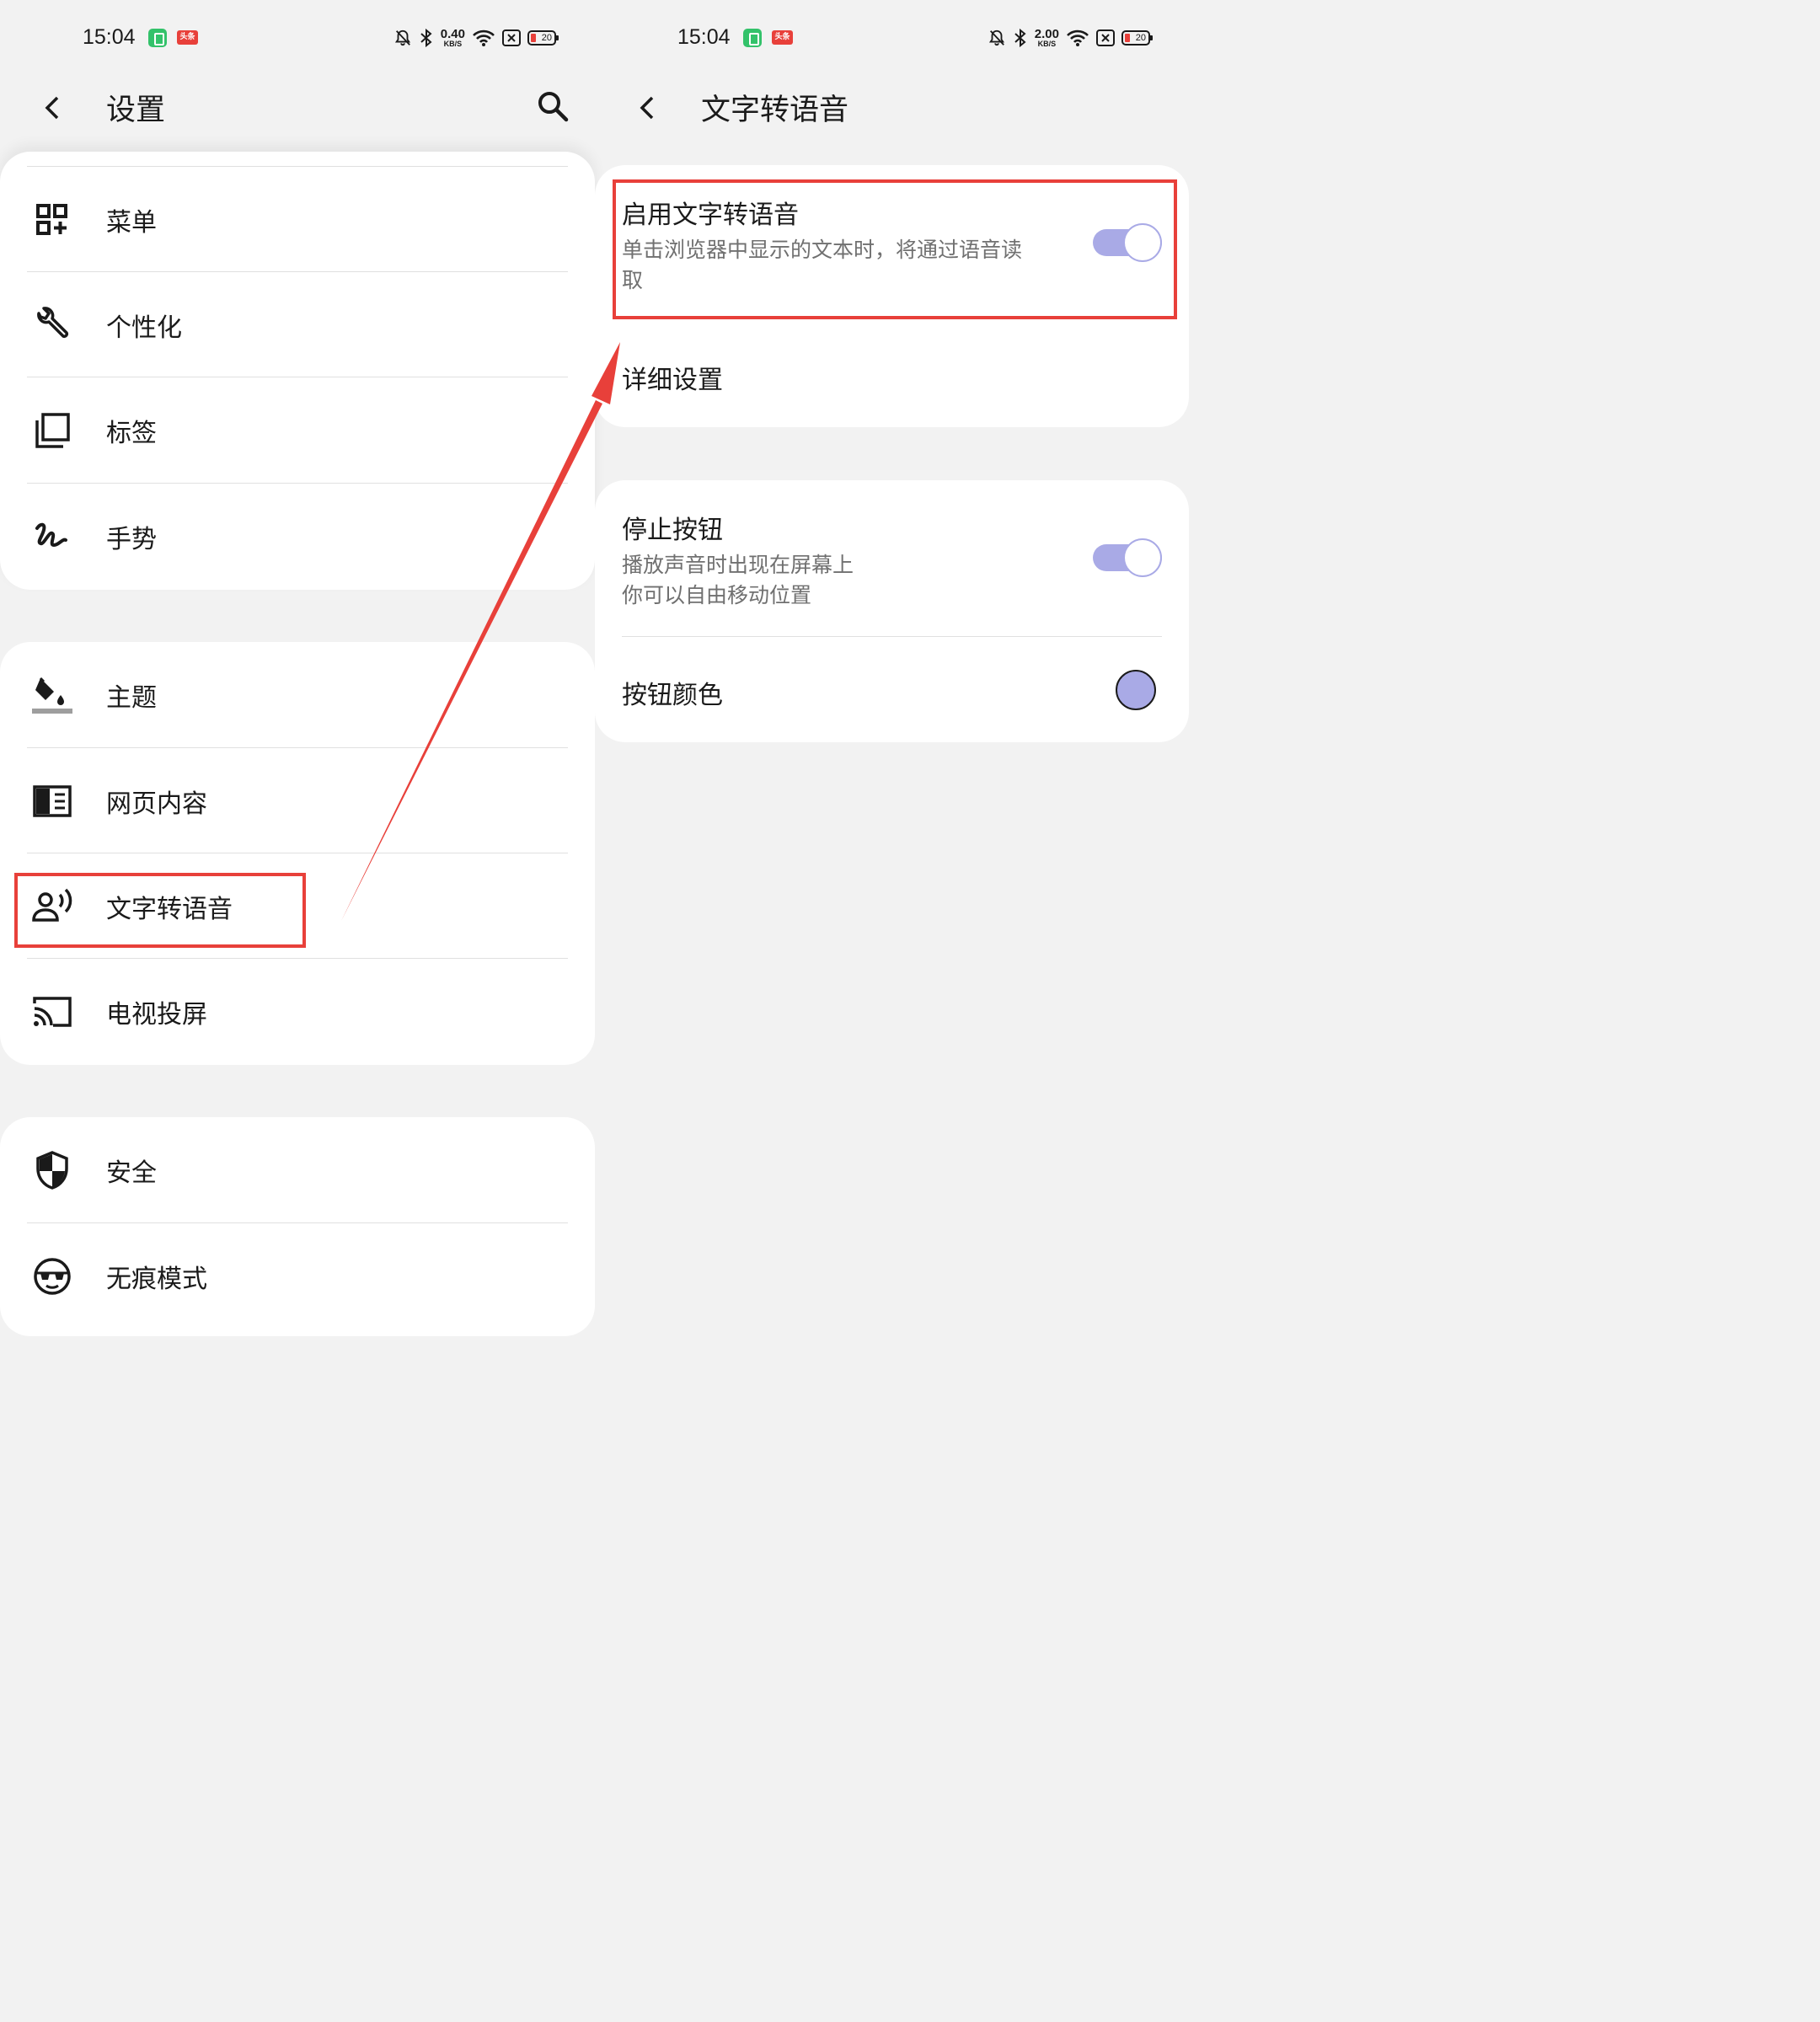 The image size is (1820, 2022). I want to click on highlight-box-enable-tts, so click(895, 249).